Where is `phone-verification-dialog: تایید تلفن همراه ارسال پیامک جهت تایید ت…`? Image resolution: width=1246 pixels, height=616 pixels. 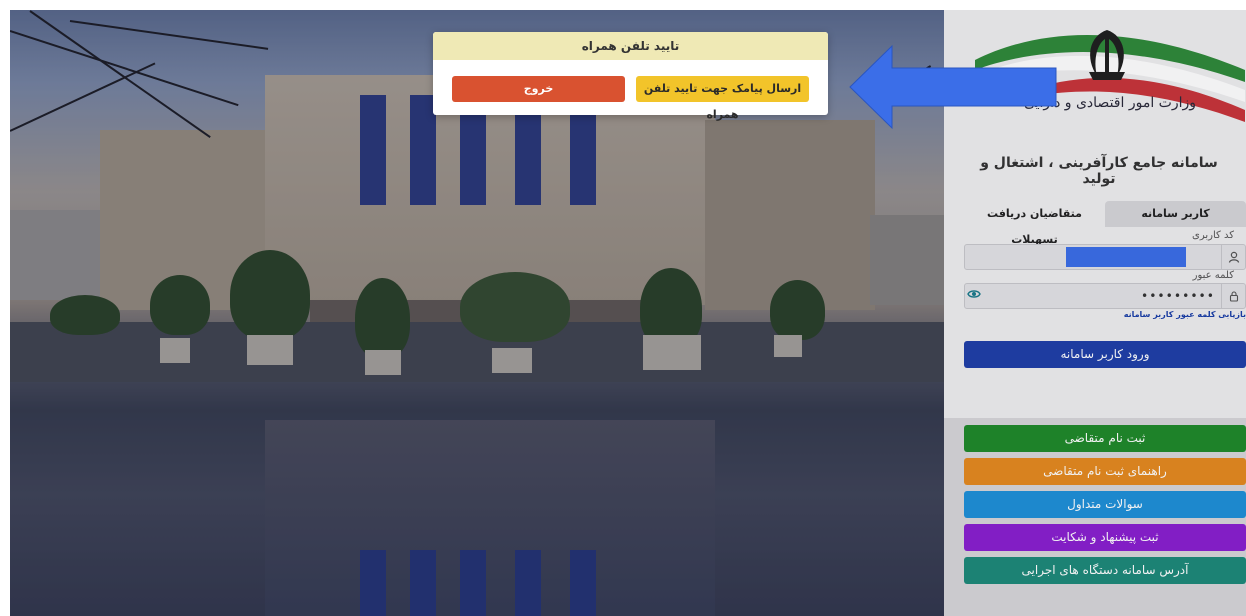
phone-verification-dialog: تایید تلفن همراه ارسال پیامک جهت تایید ت… is located at coordinates (630, 76).